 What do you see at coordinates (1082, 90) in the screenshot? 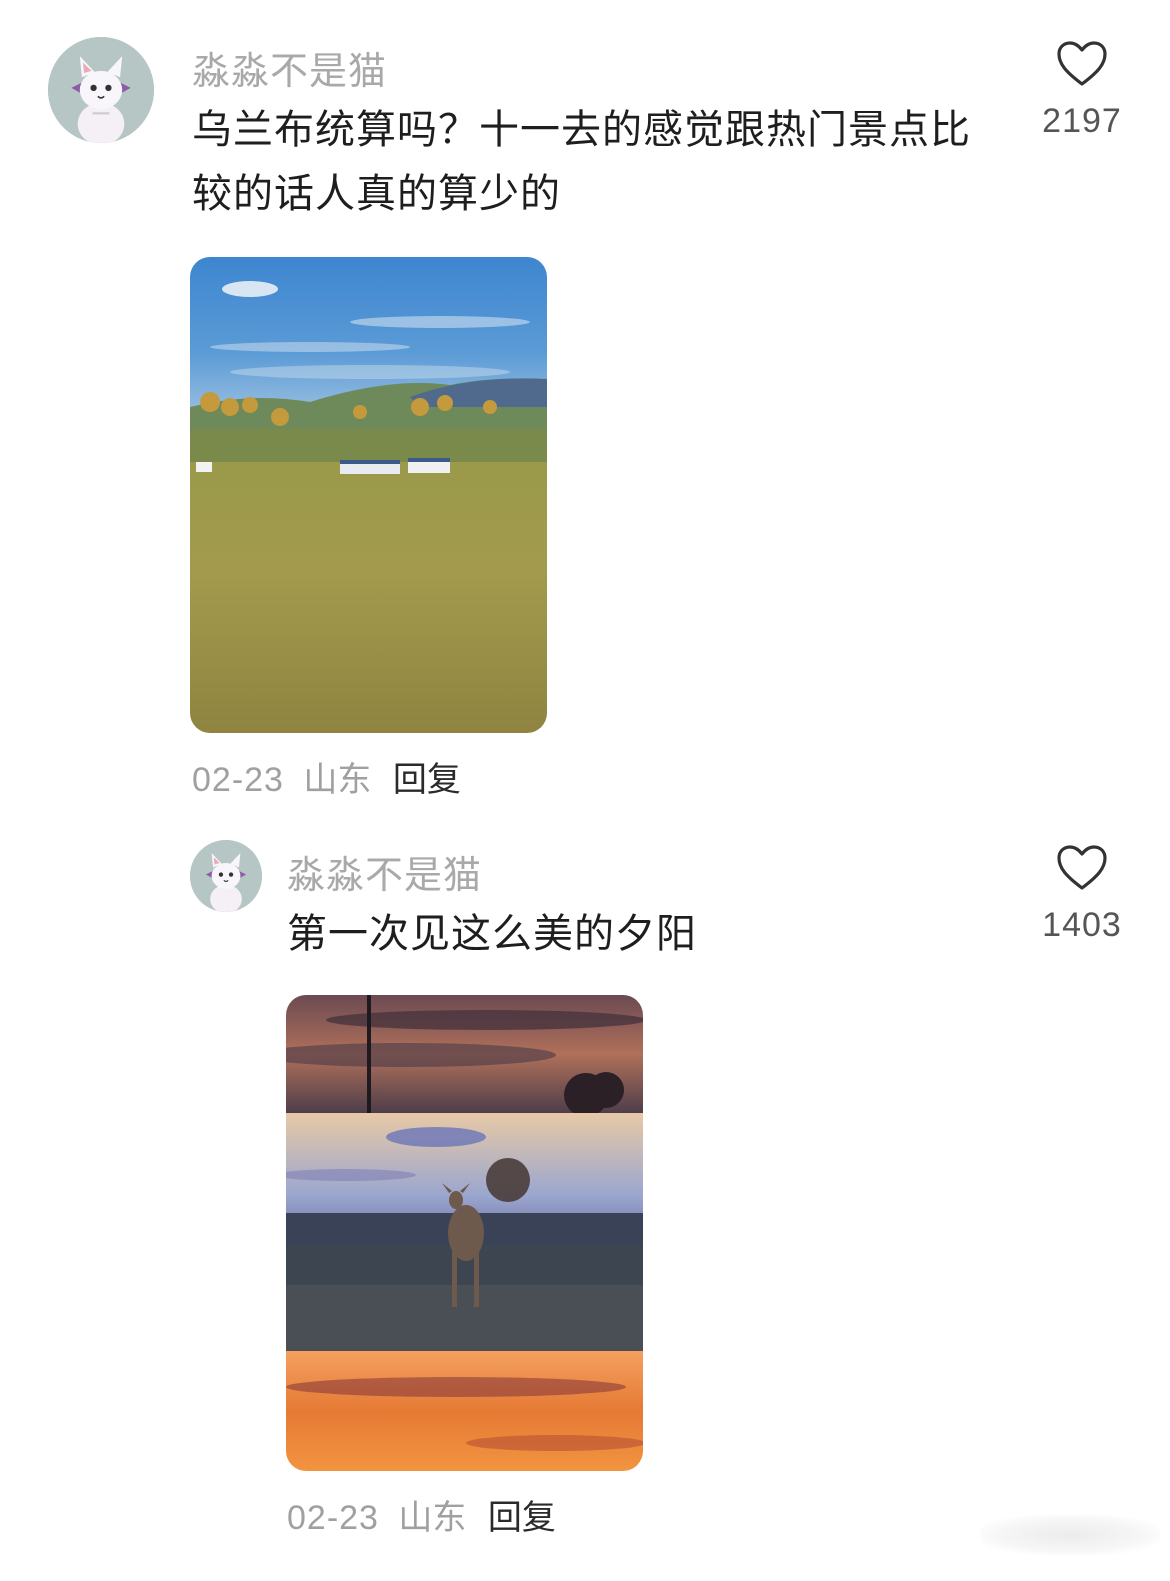
I see `like-button: 2197` at bounding box center [1082, 90].